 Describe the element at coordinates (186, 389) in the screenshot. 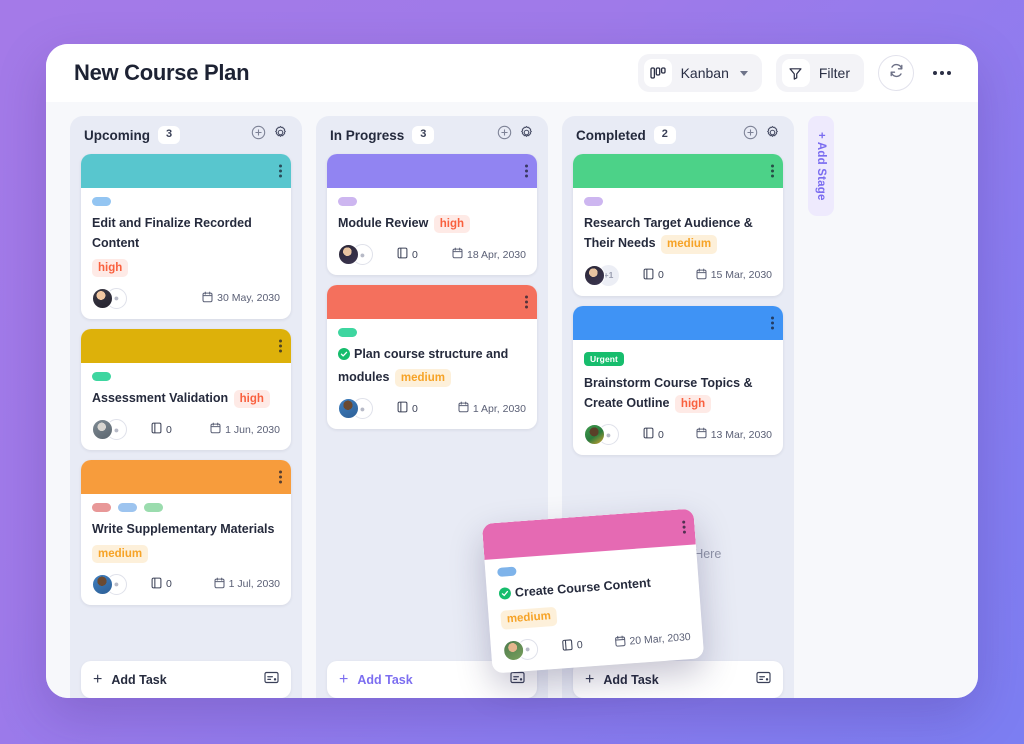

I see `task-card: Assessment Validation high ● 0 1 Jun, 2030` at that location.